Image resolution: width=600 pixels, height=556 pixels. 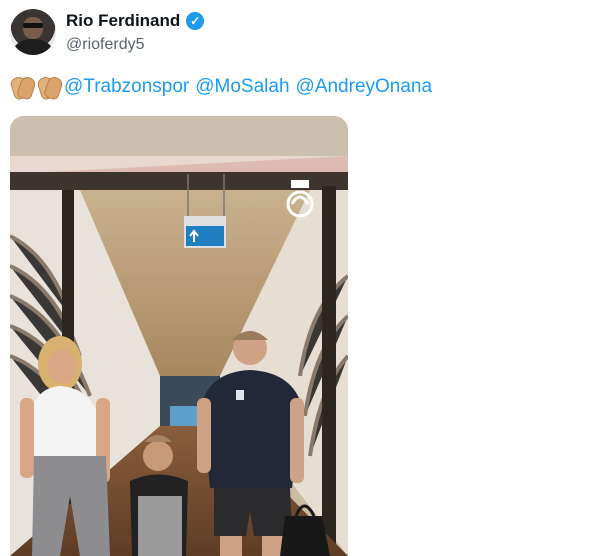 I want to click on mention-mosalah: @MoSalah, so click(x=242, y=87).